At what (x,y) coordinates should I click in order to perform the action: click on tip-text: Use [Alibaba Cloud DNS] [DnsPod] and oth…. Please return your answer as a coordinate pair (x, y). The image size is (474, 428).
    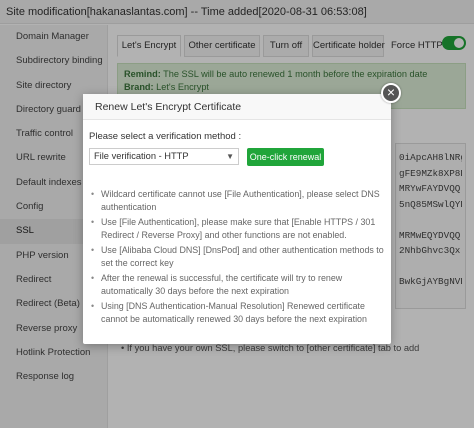
    Looking at the image, I should click on (242, 256).